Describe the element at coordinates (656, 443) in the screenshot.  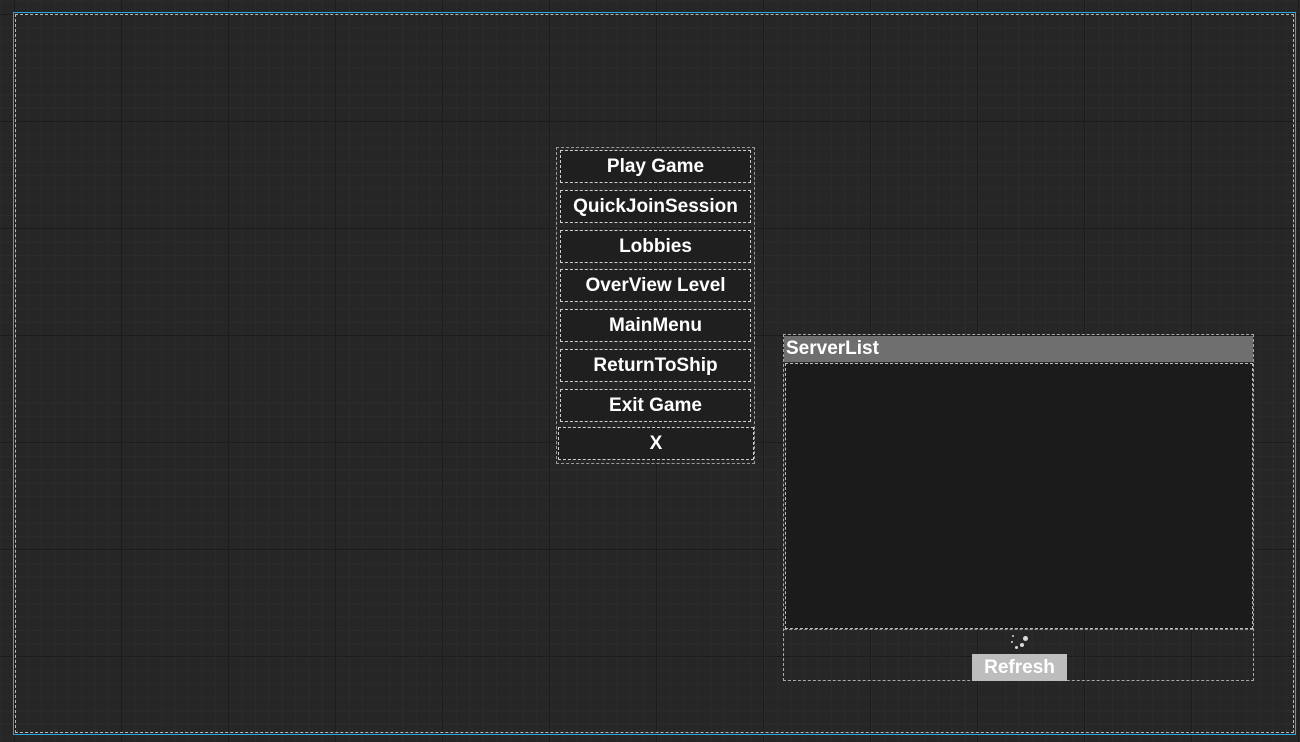
I see `close-button: X` at that location.